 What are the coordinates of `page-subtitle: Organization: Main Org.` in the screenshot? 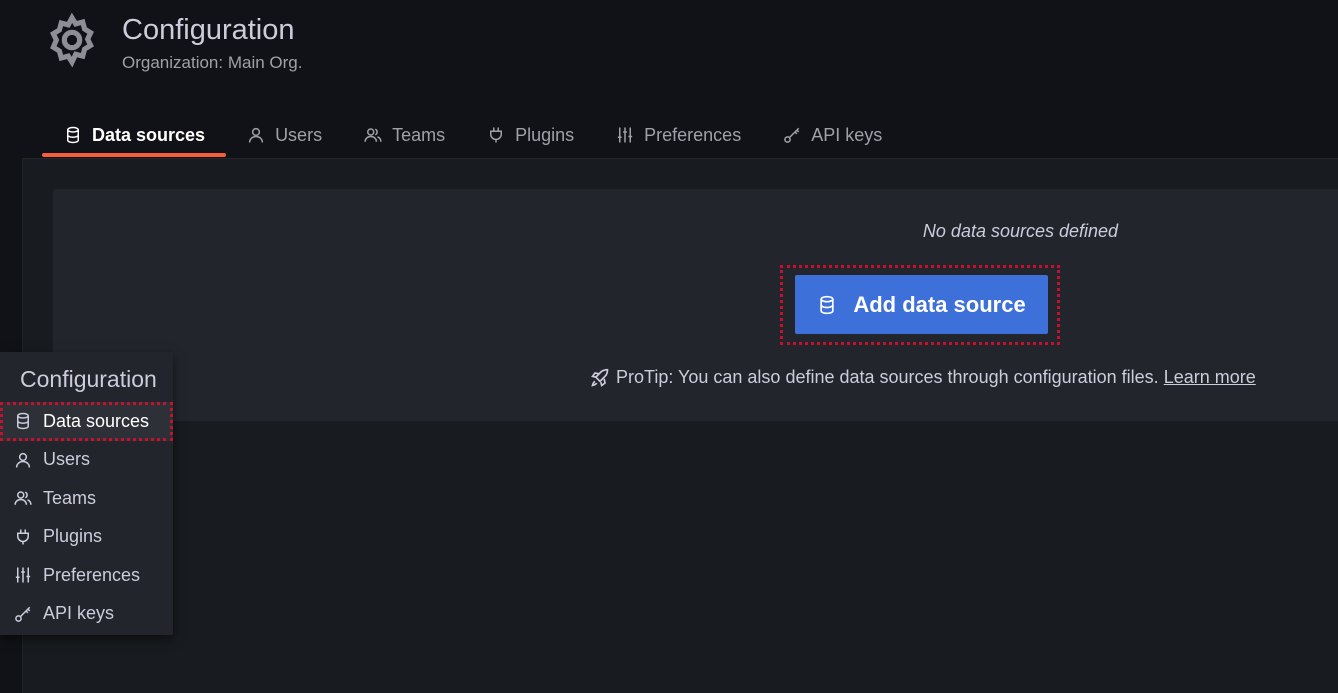 It's located at (212, 62).